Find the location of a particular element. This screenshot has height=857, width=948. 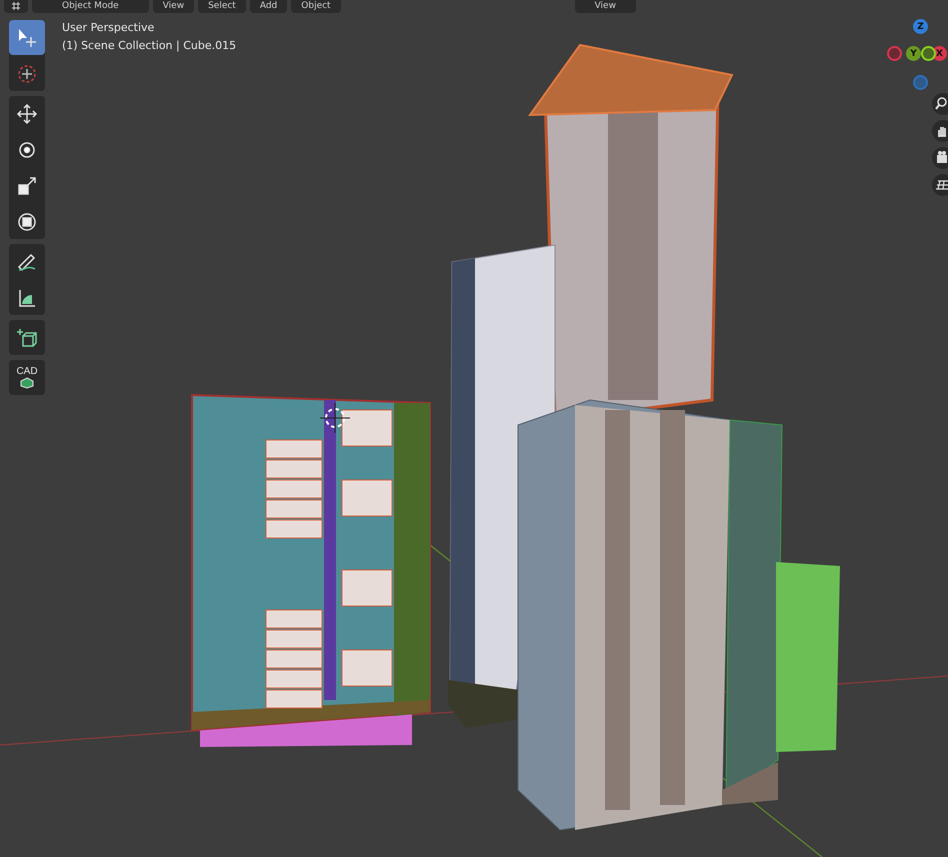

scene-info: (1) Scene Collection | Cube.015 is located at coordinates (149, 45).